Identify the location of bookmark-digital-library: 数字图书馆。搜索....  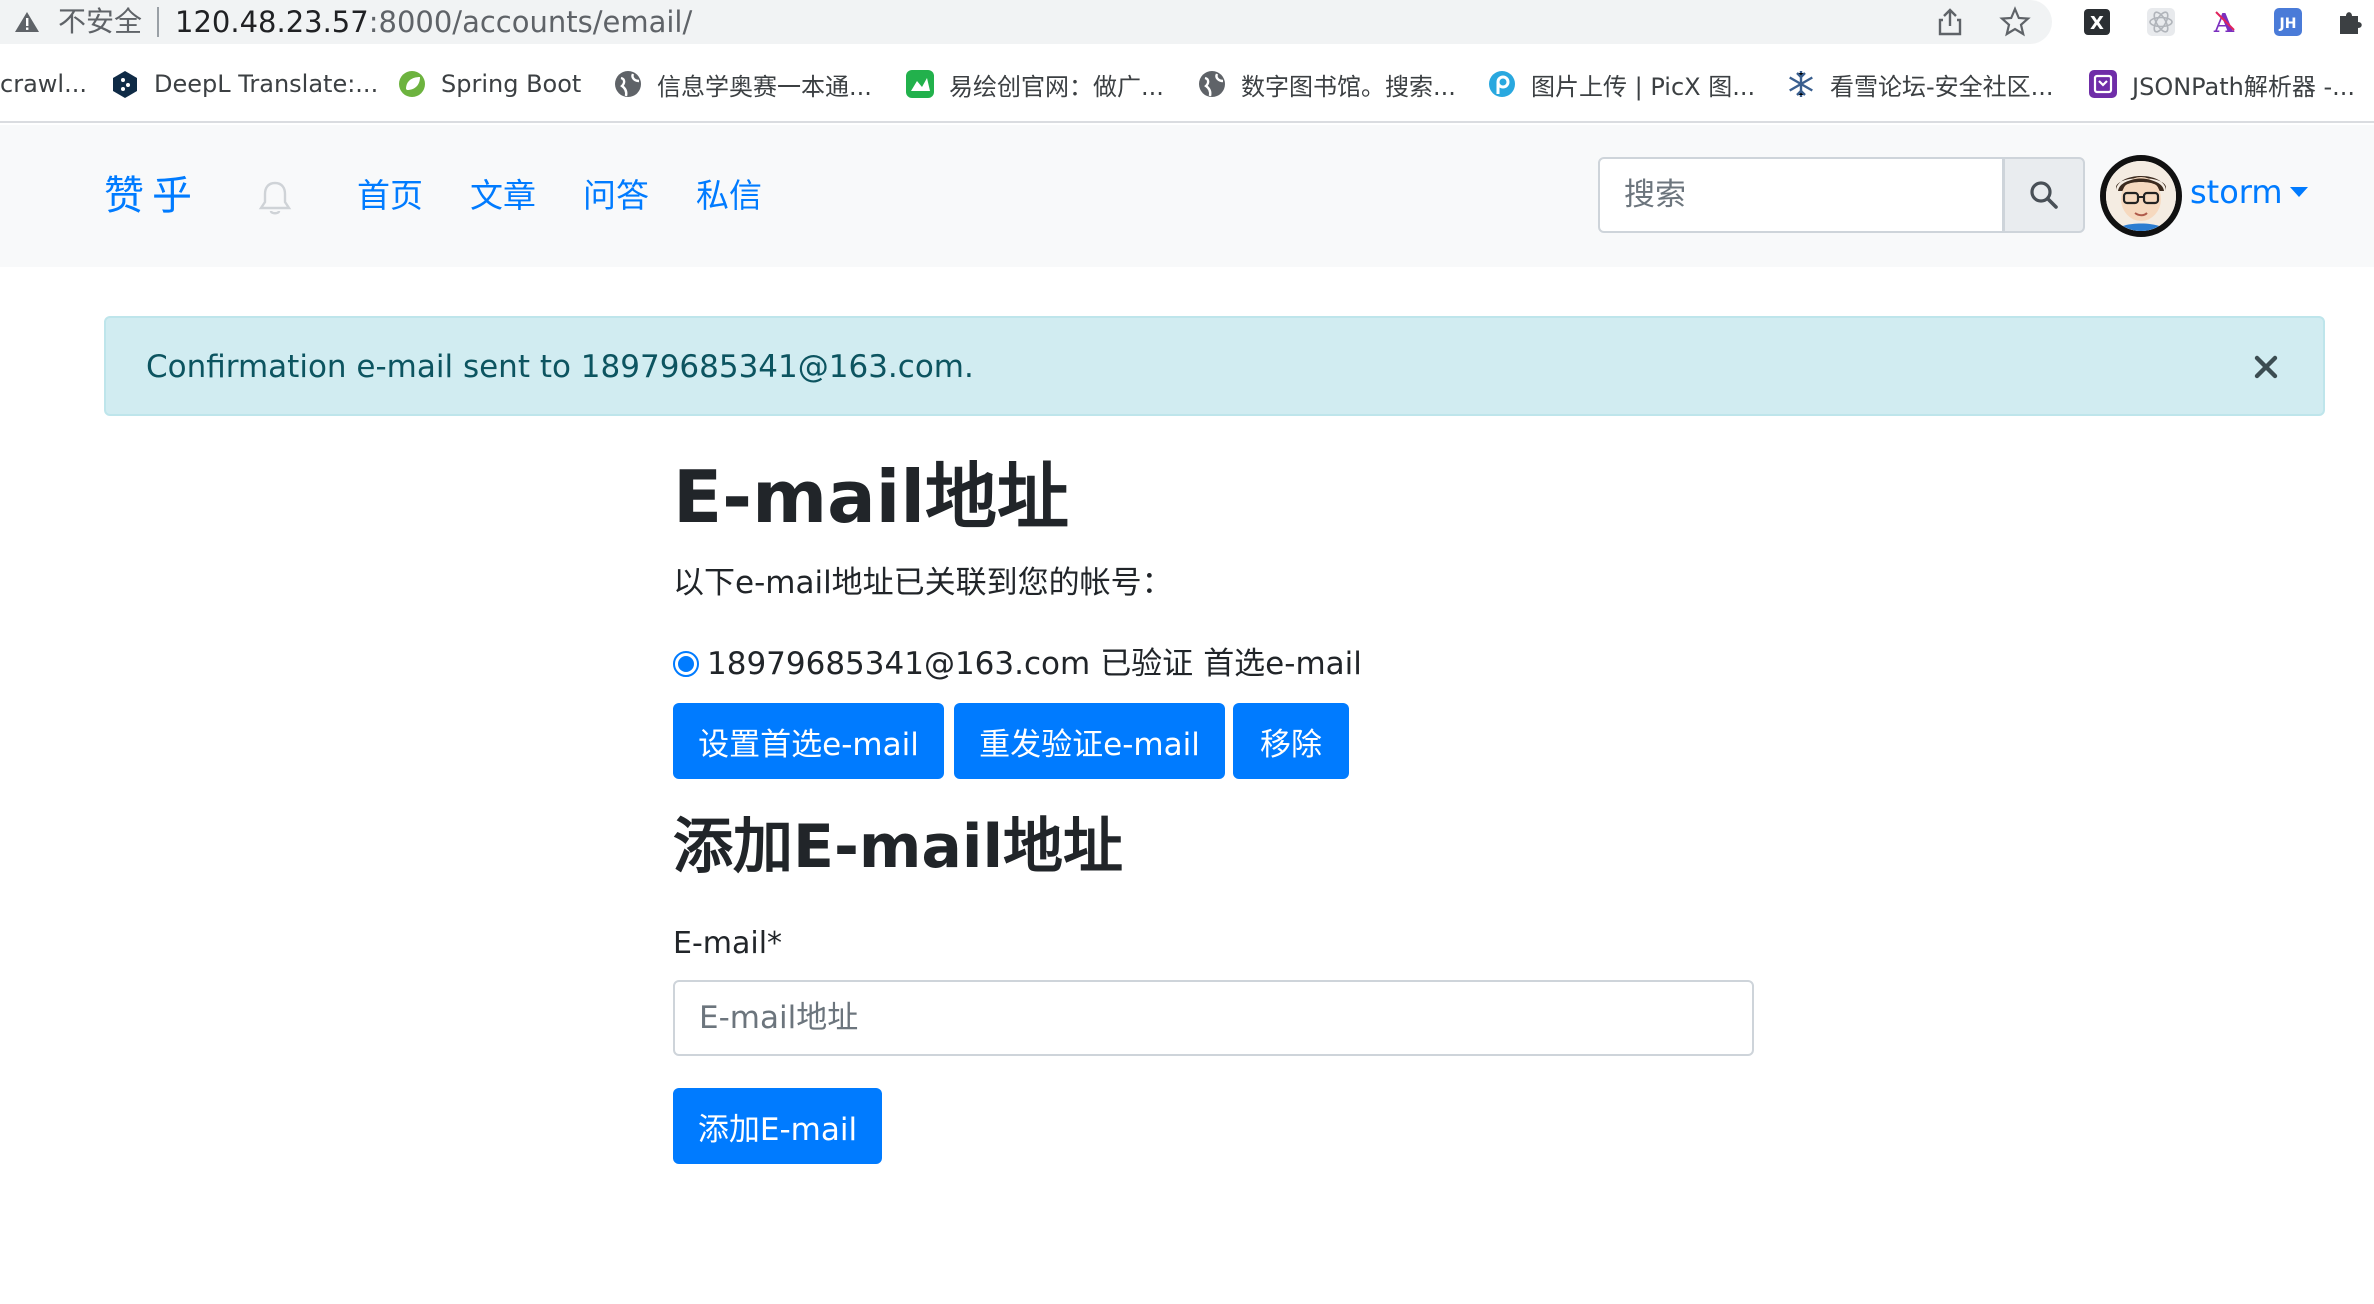
(1326, 84).